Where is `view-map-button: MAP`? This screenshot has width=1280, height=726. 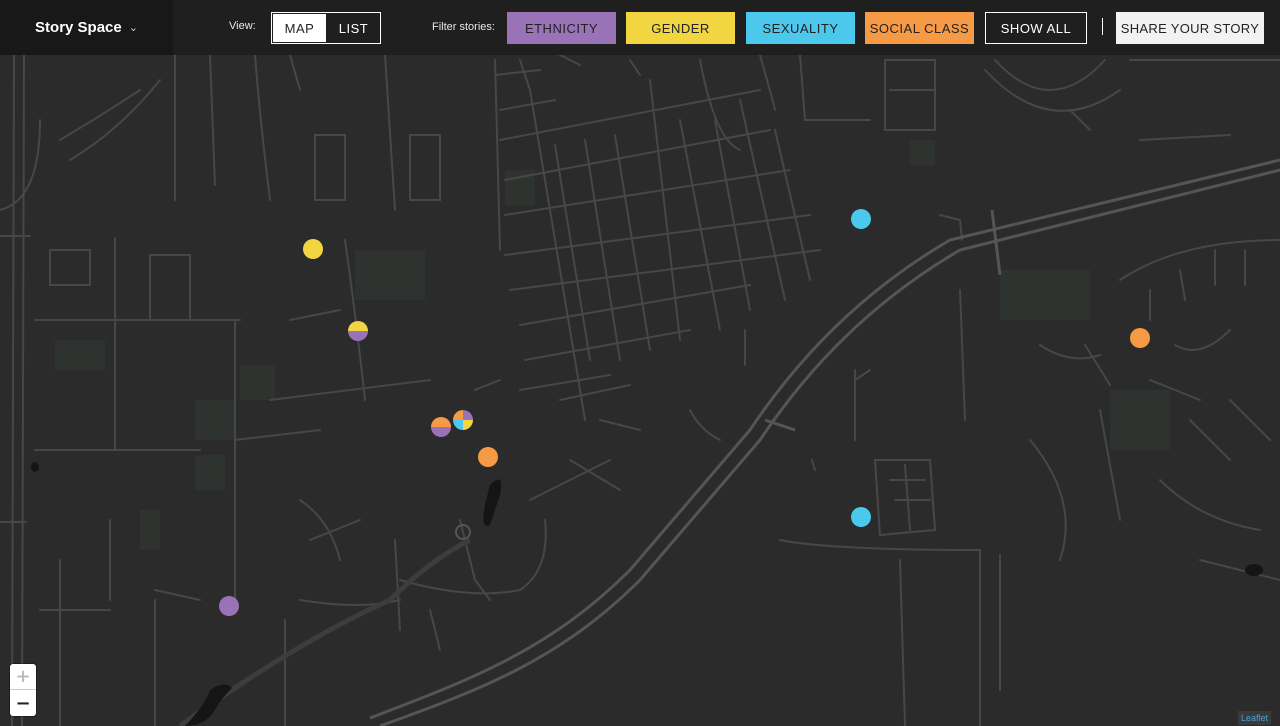
view-map-button: MAP is located at coordinates (299, 28).